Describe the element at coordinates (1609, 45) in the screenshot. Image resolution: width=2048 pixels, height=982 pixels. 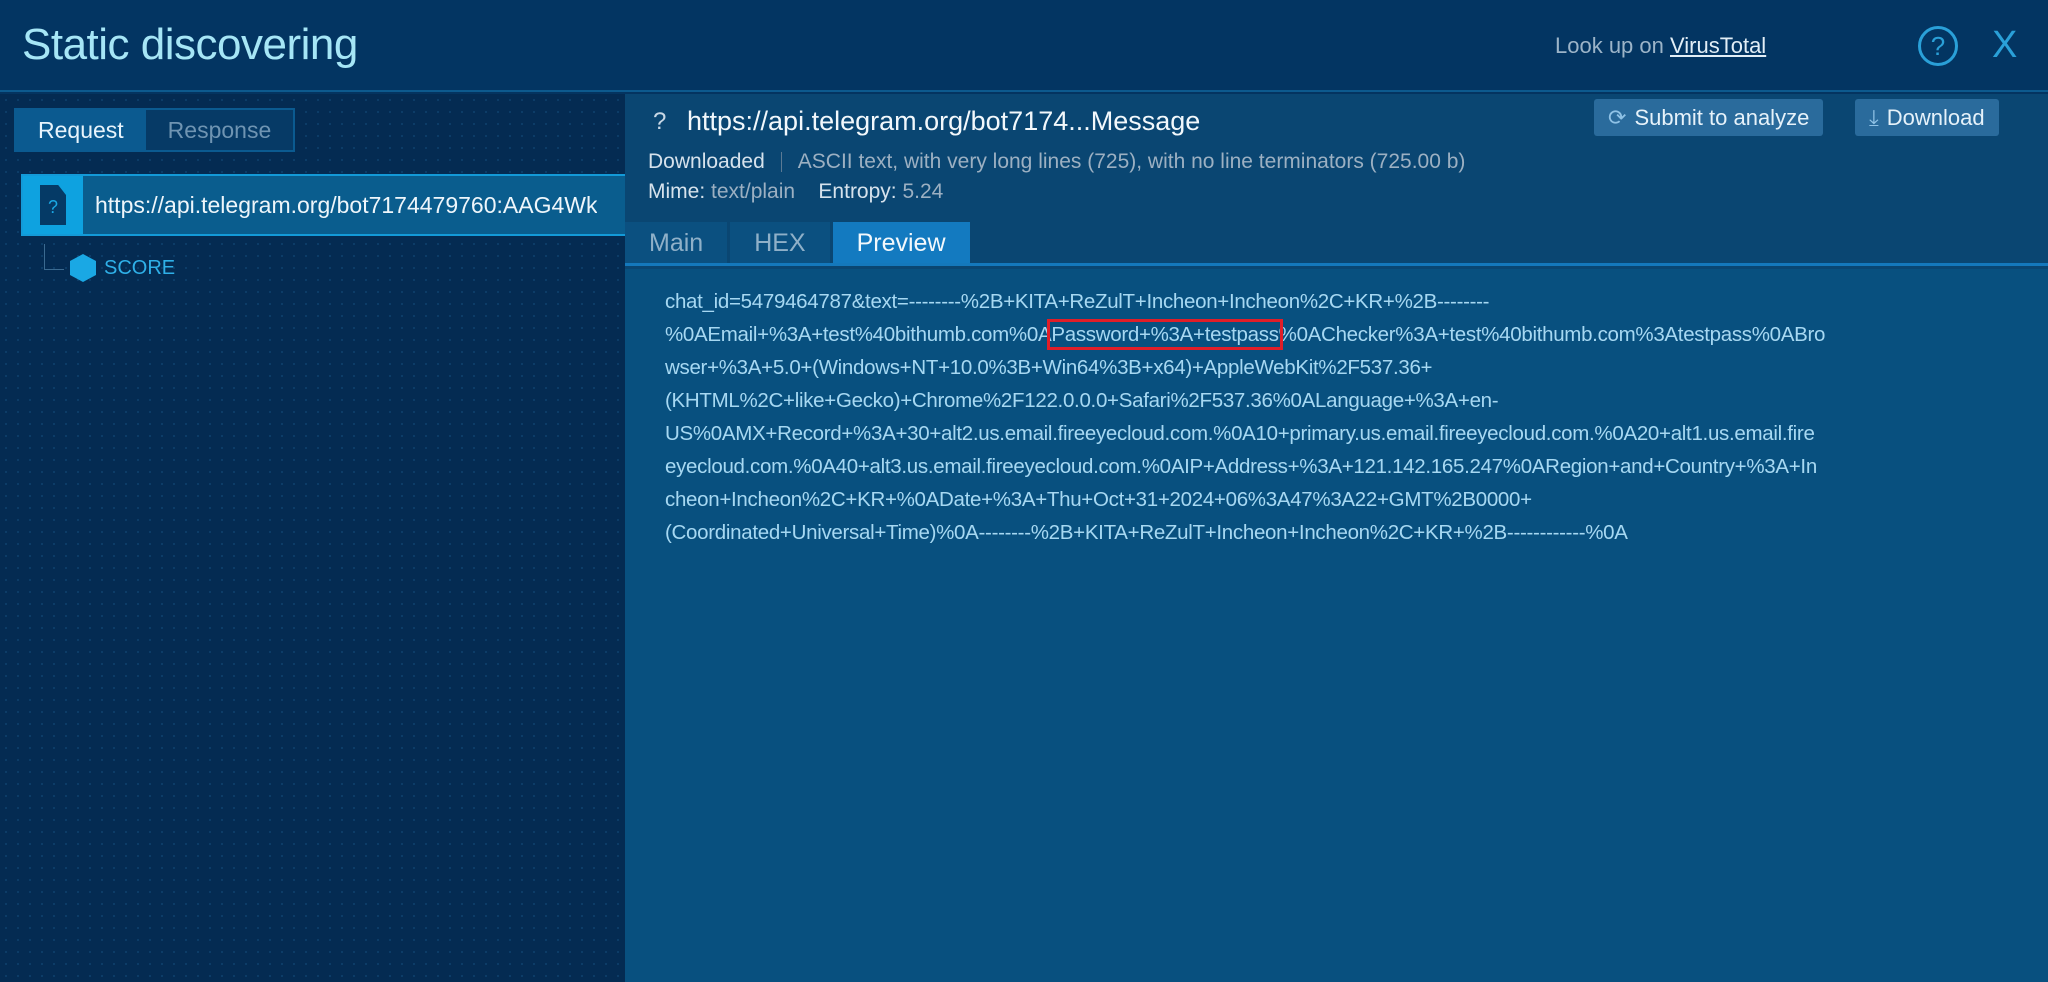
I see `lookup-prefix: Look up on` at that location.